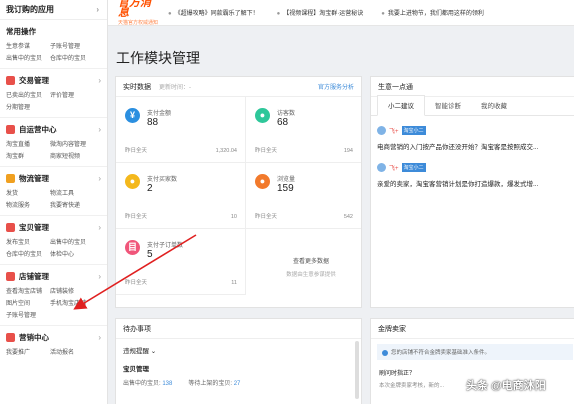 Image resolution: width=574 pixels, height=404 pixels. I want to click on watermark: 头条 @电商沐阳, so click(506, 386).